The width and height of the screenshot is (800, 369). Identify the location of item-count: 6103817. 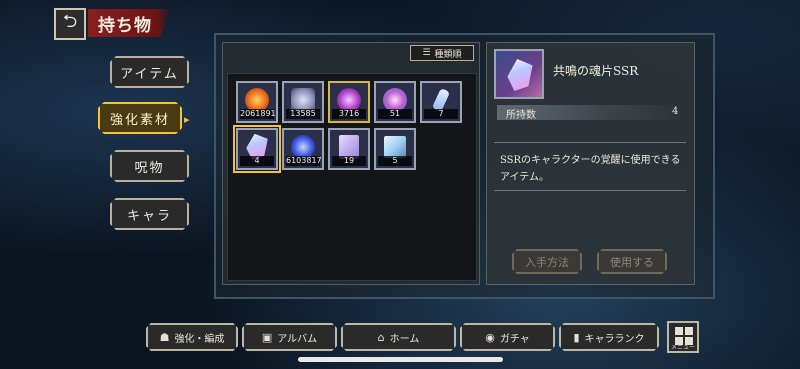
(304, 161).